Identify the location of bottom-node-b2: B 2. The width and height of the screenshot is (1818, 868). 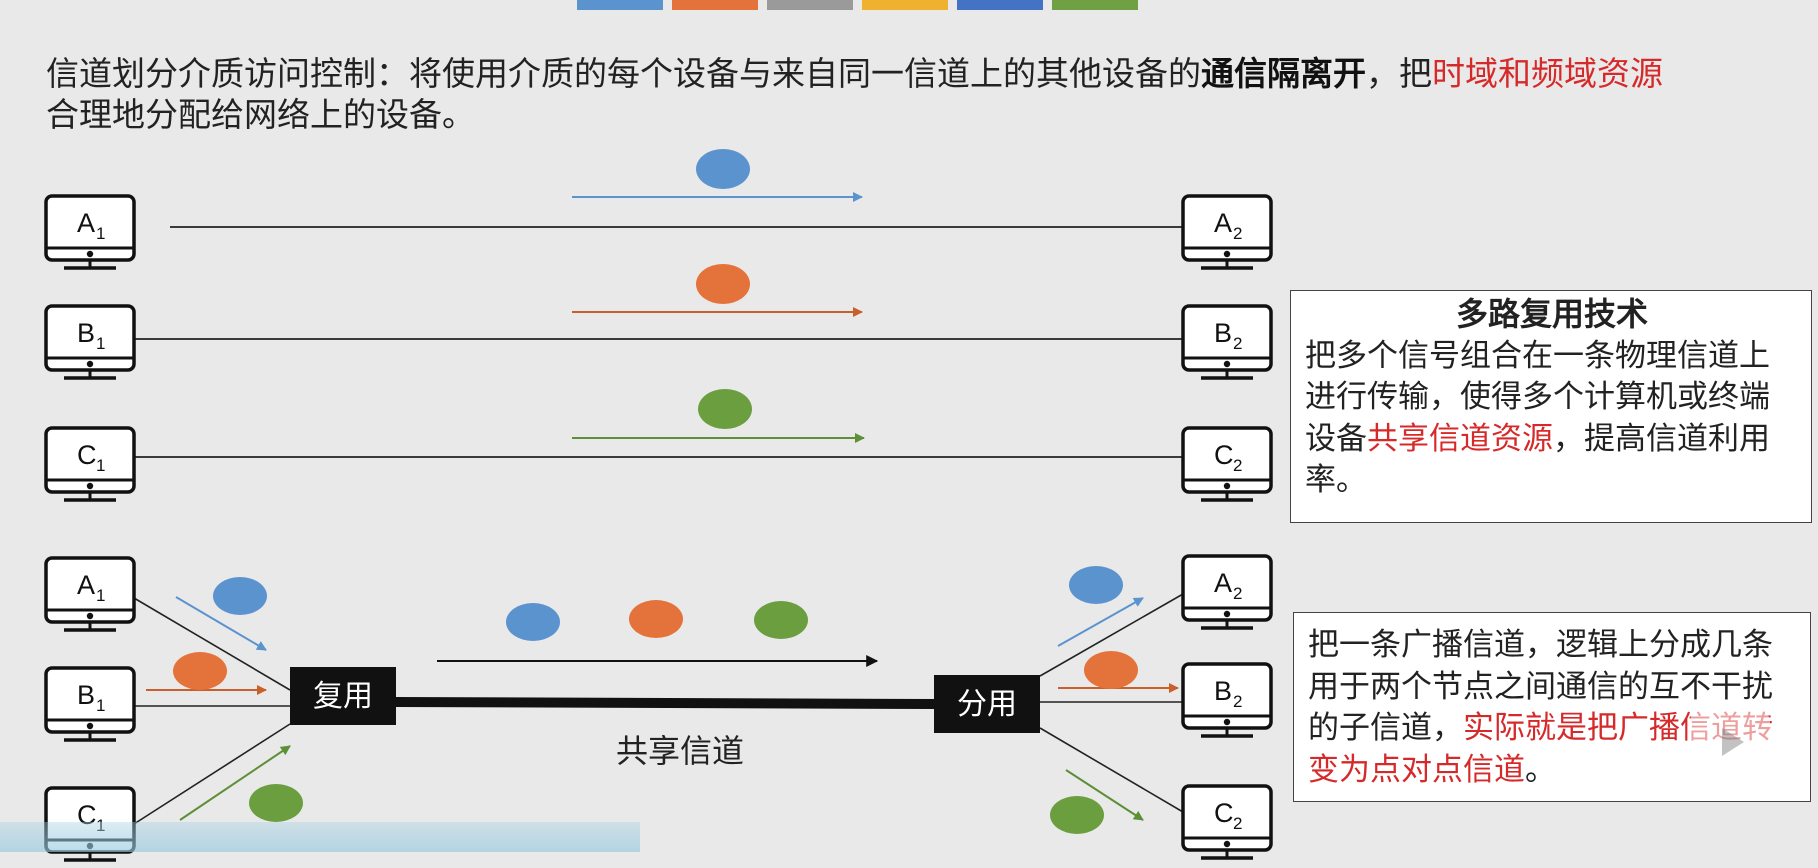
(1227, 700).